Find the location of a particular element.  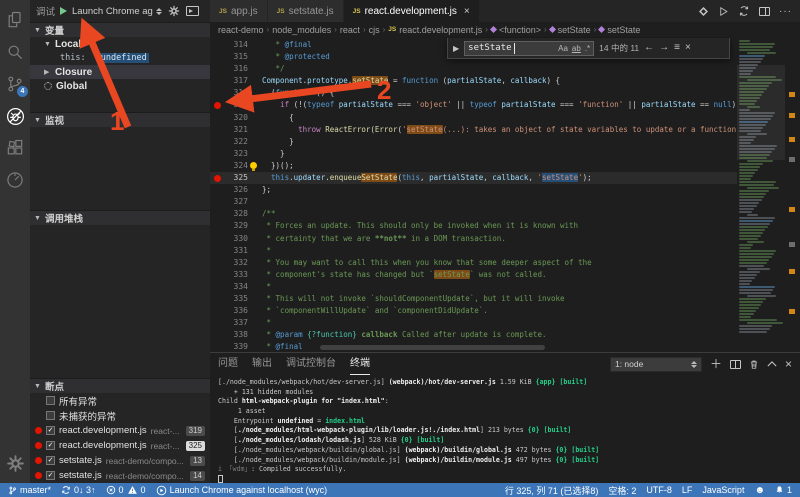

language-mode: JavaScript is located at coordinates (723, 490).